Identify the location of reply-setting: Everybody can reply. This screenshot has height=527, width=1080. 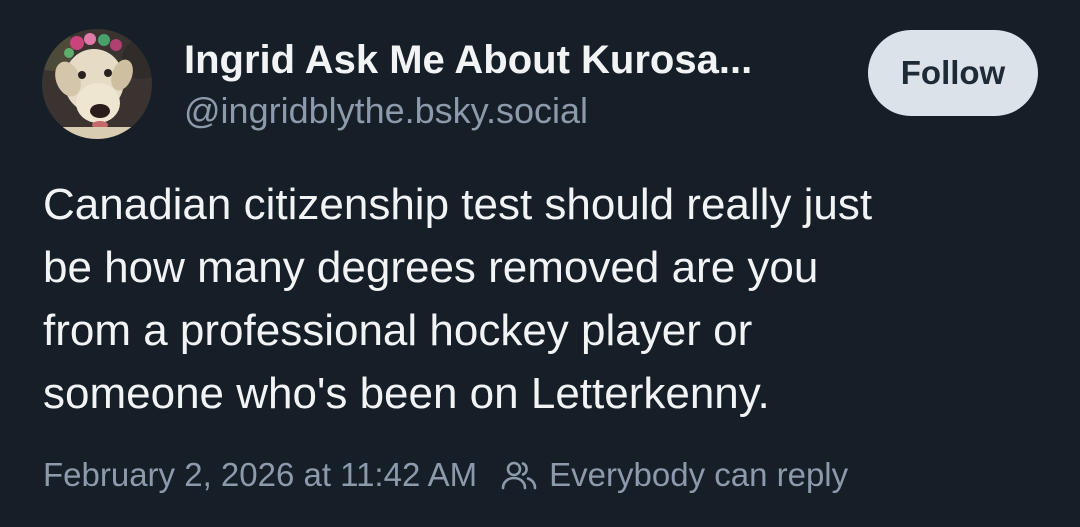
(662, 475).